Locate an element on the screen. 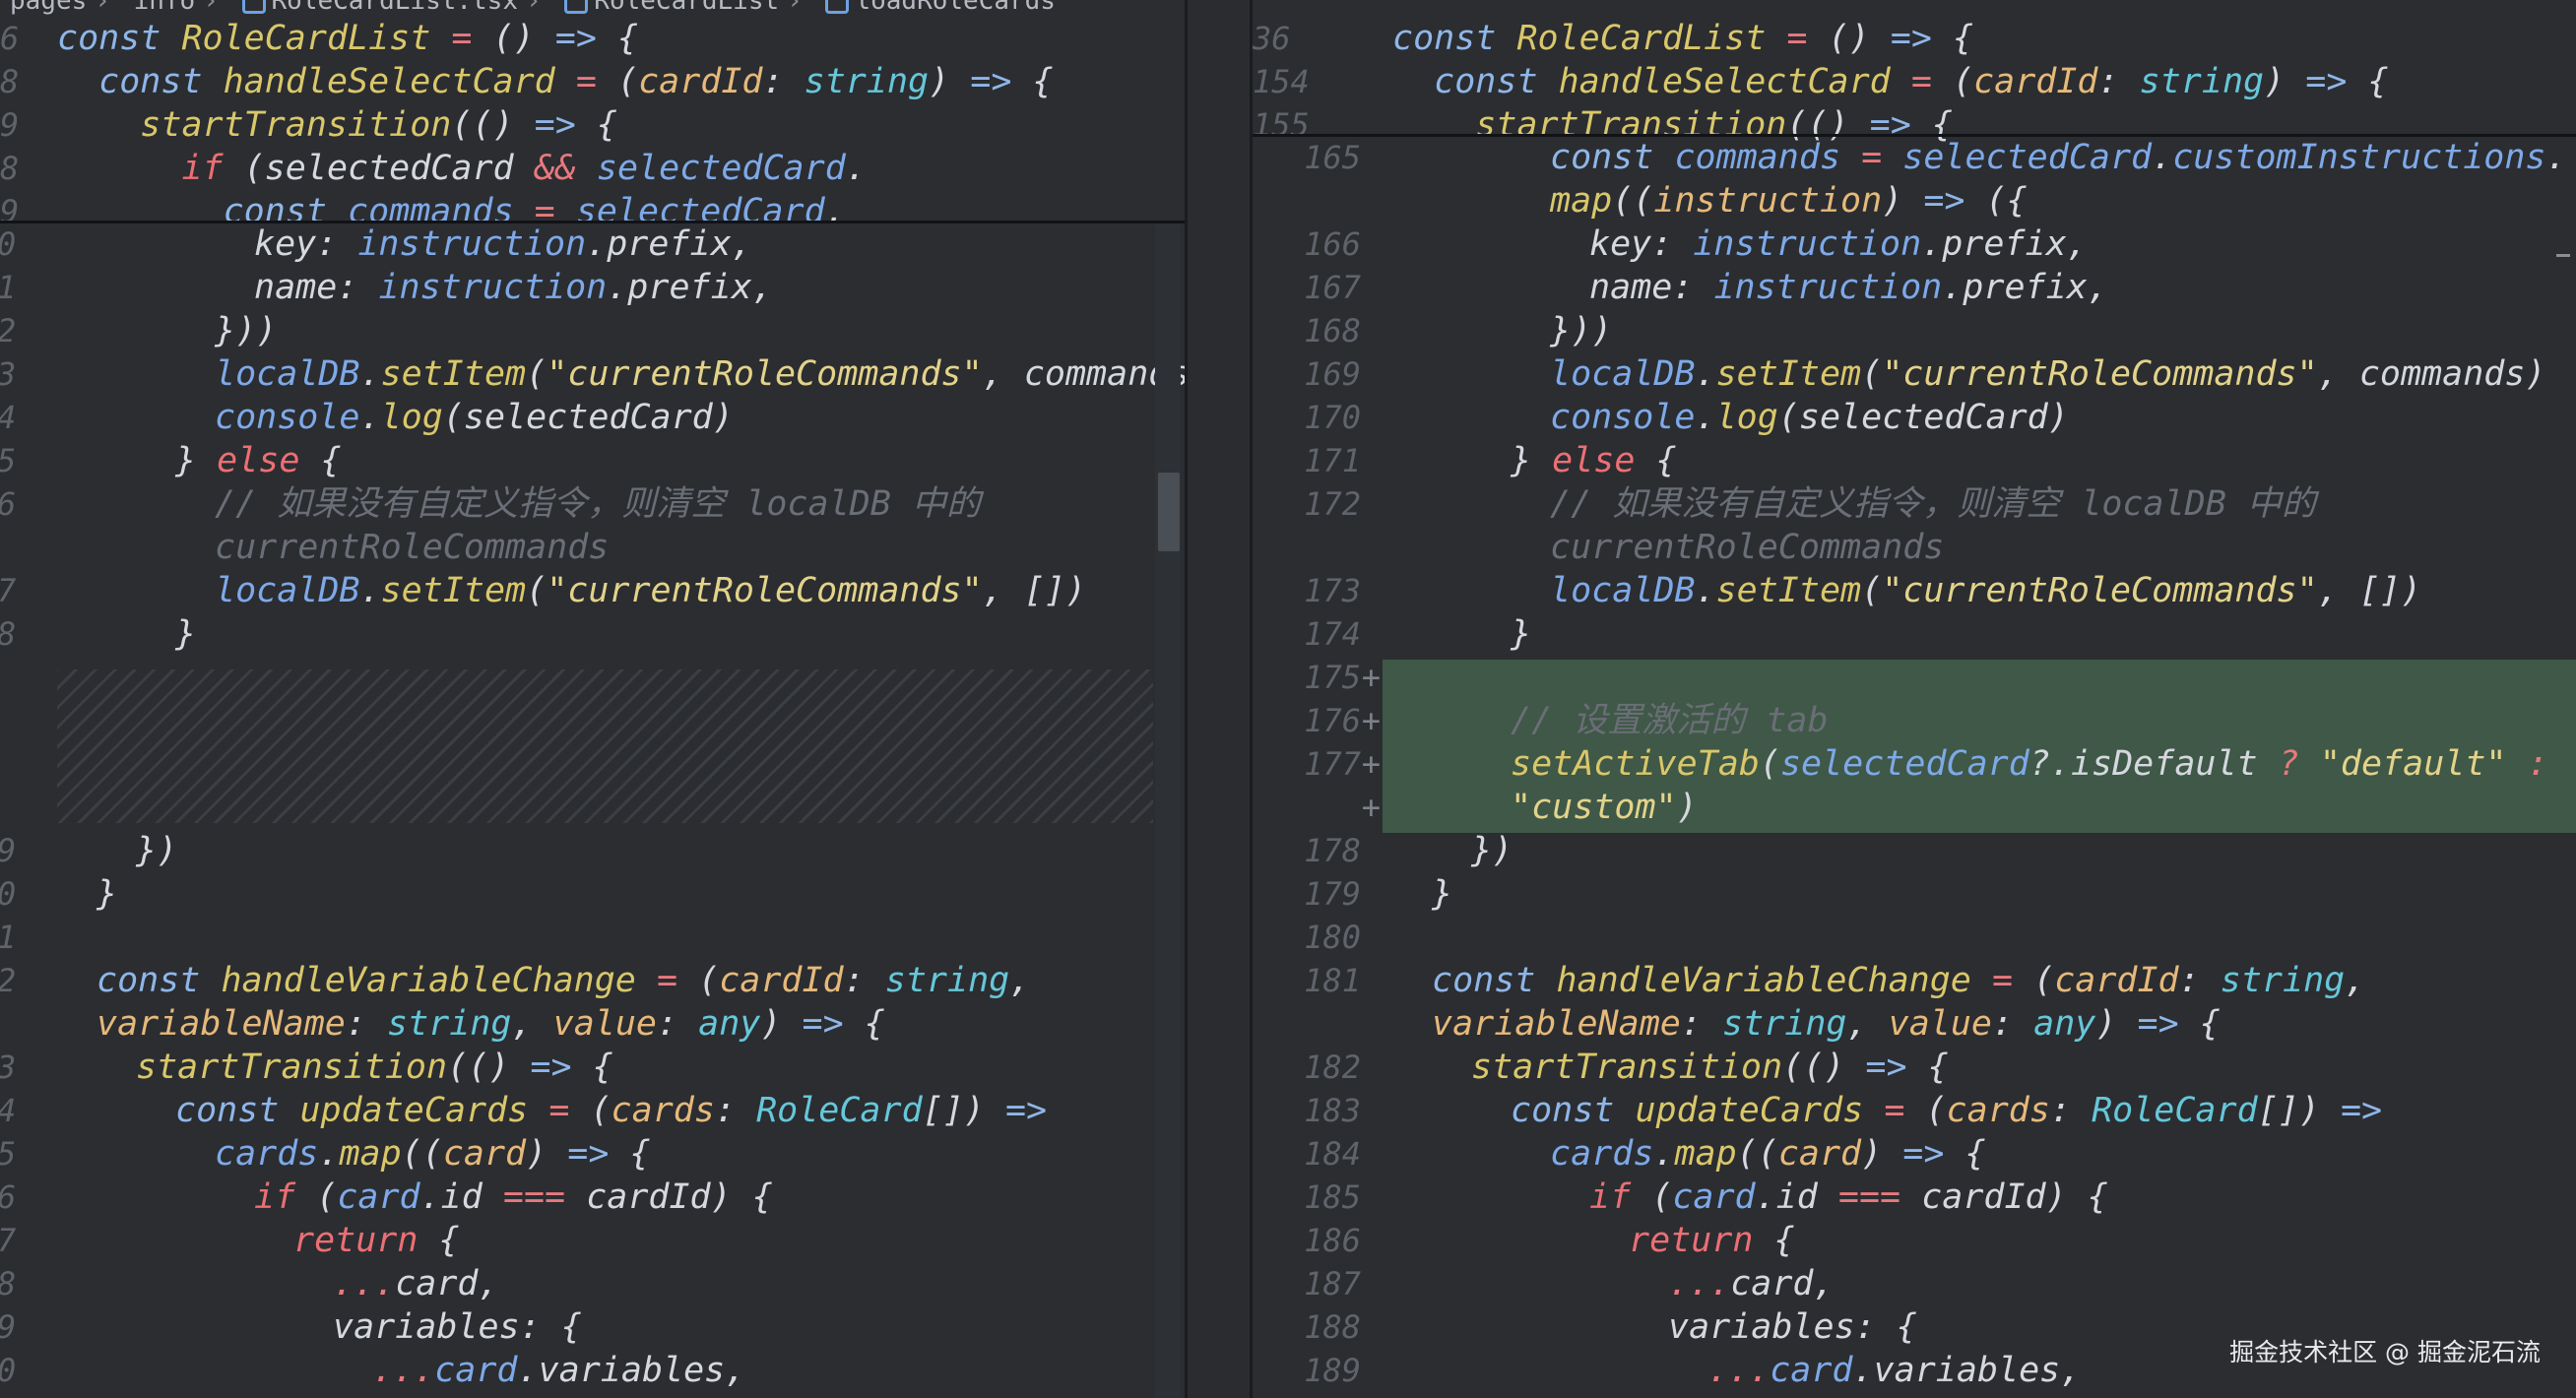 The height and width of the screenshot is (1398, 2576). line-number: 1 is located at coordinates (8, 937).